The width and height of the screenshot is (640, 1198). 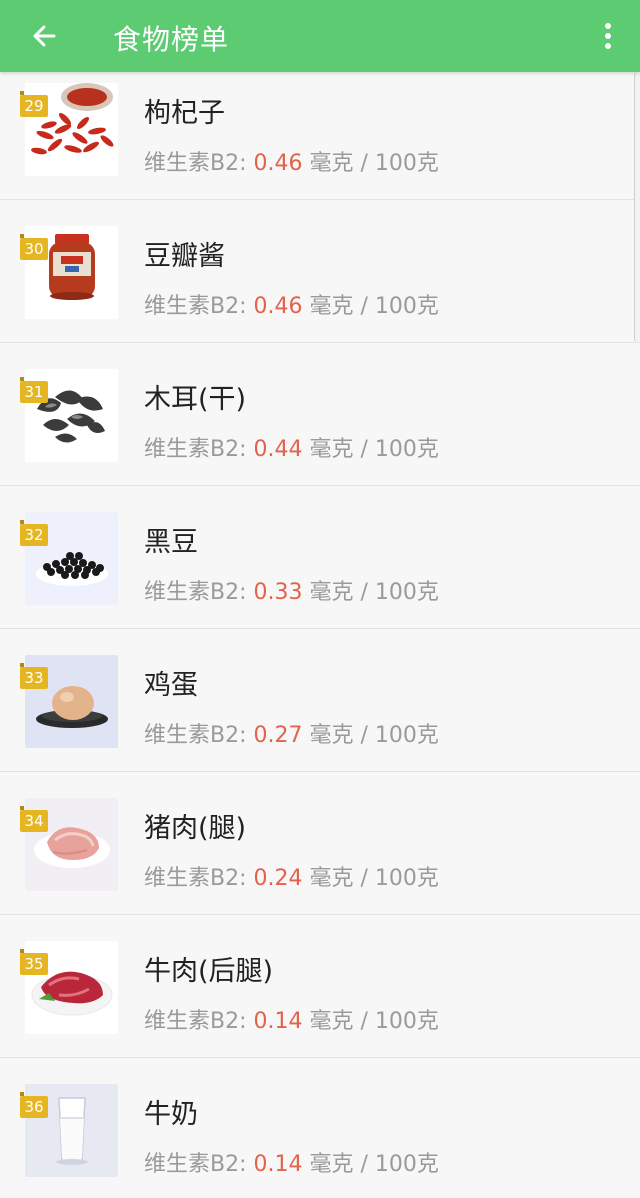 I want to click on rank-badge: 29, so click(x=34, y=104).